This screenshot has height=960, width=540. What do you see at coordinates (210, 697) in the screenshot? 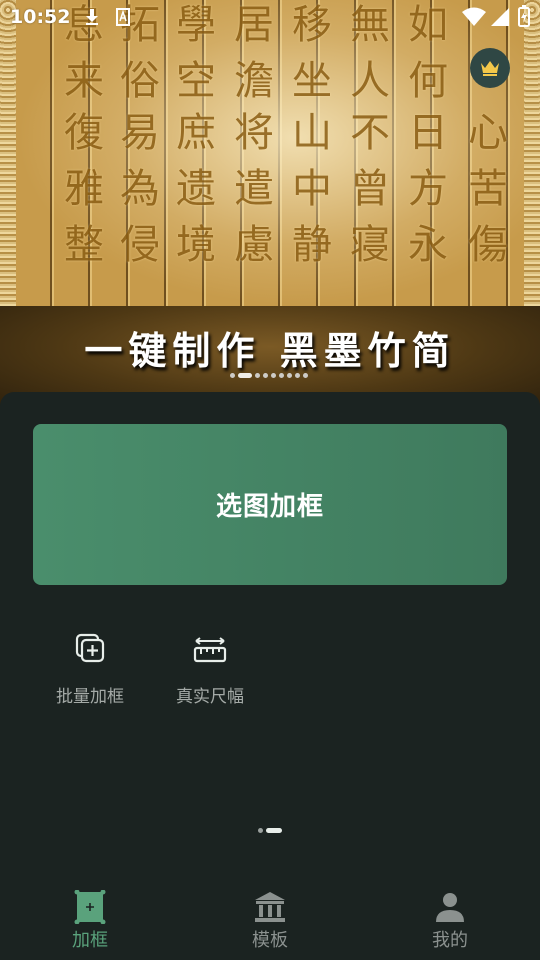
I see `real-size-label: 真实尺幅` at bounding box center [210, 697].